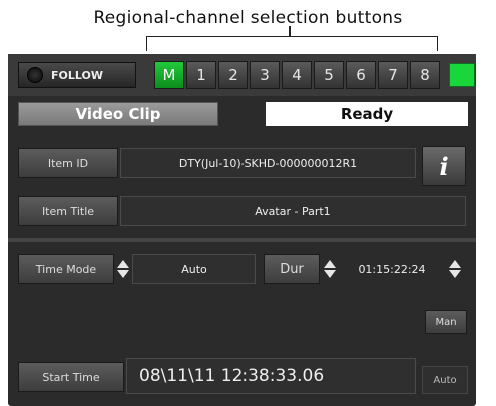 The height and width of the screenshot is (406, 496). I want to click on channel-button-5: 5, so click(329, 75).